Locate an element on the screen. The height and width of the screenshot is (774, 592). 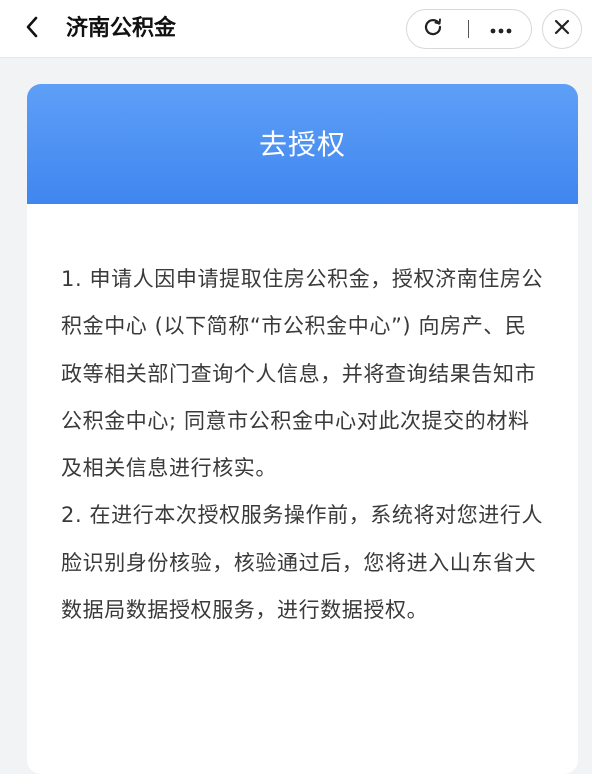
close-button is located at coordinates (562, 29).